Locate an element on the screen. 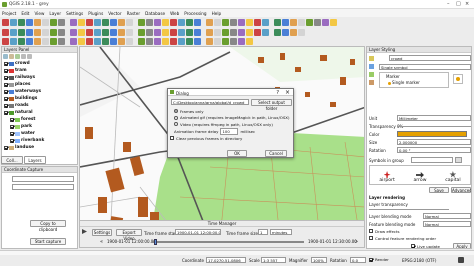 The height and width of the screenshot is (266, 474). save-symbol-button: Save is located at coordinates (439, 190).